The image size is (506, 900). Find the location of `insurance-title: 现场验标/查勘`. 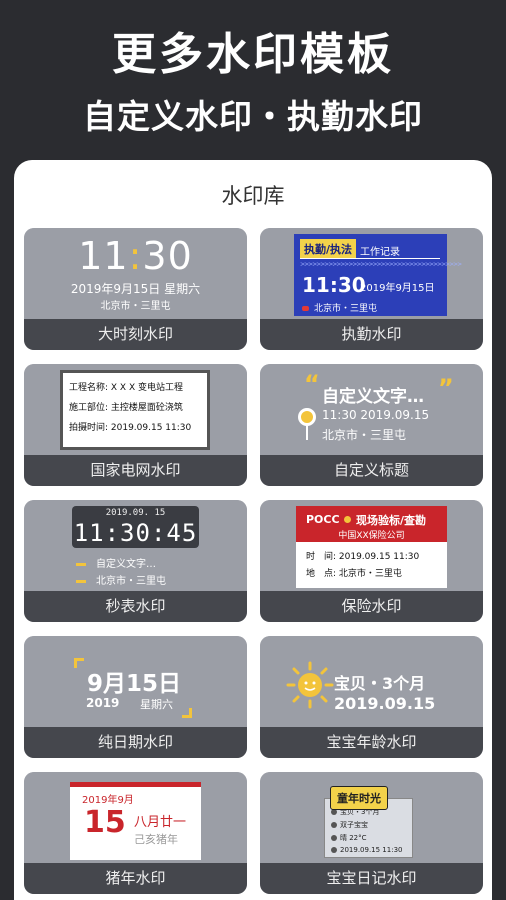

insurance-title: 现场验标/查勘 is located at coordinates (391, 520).